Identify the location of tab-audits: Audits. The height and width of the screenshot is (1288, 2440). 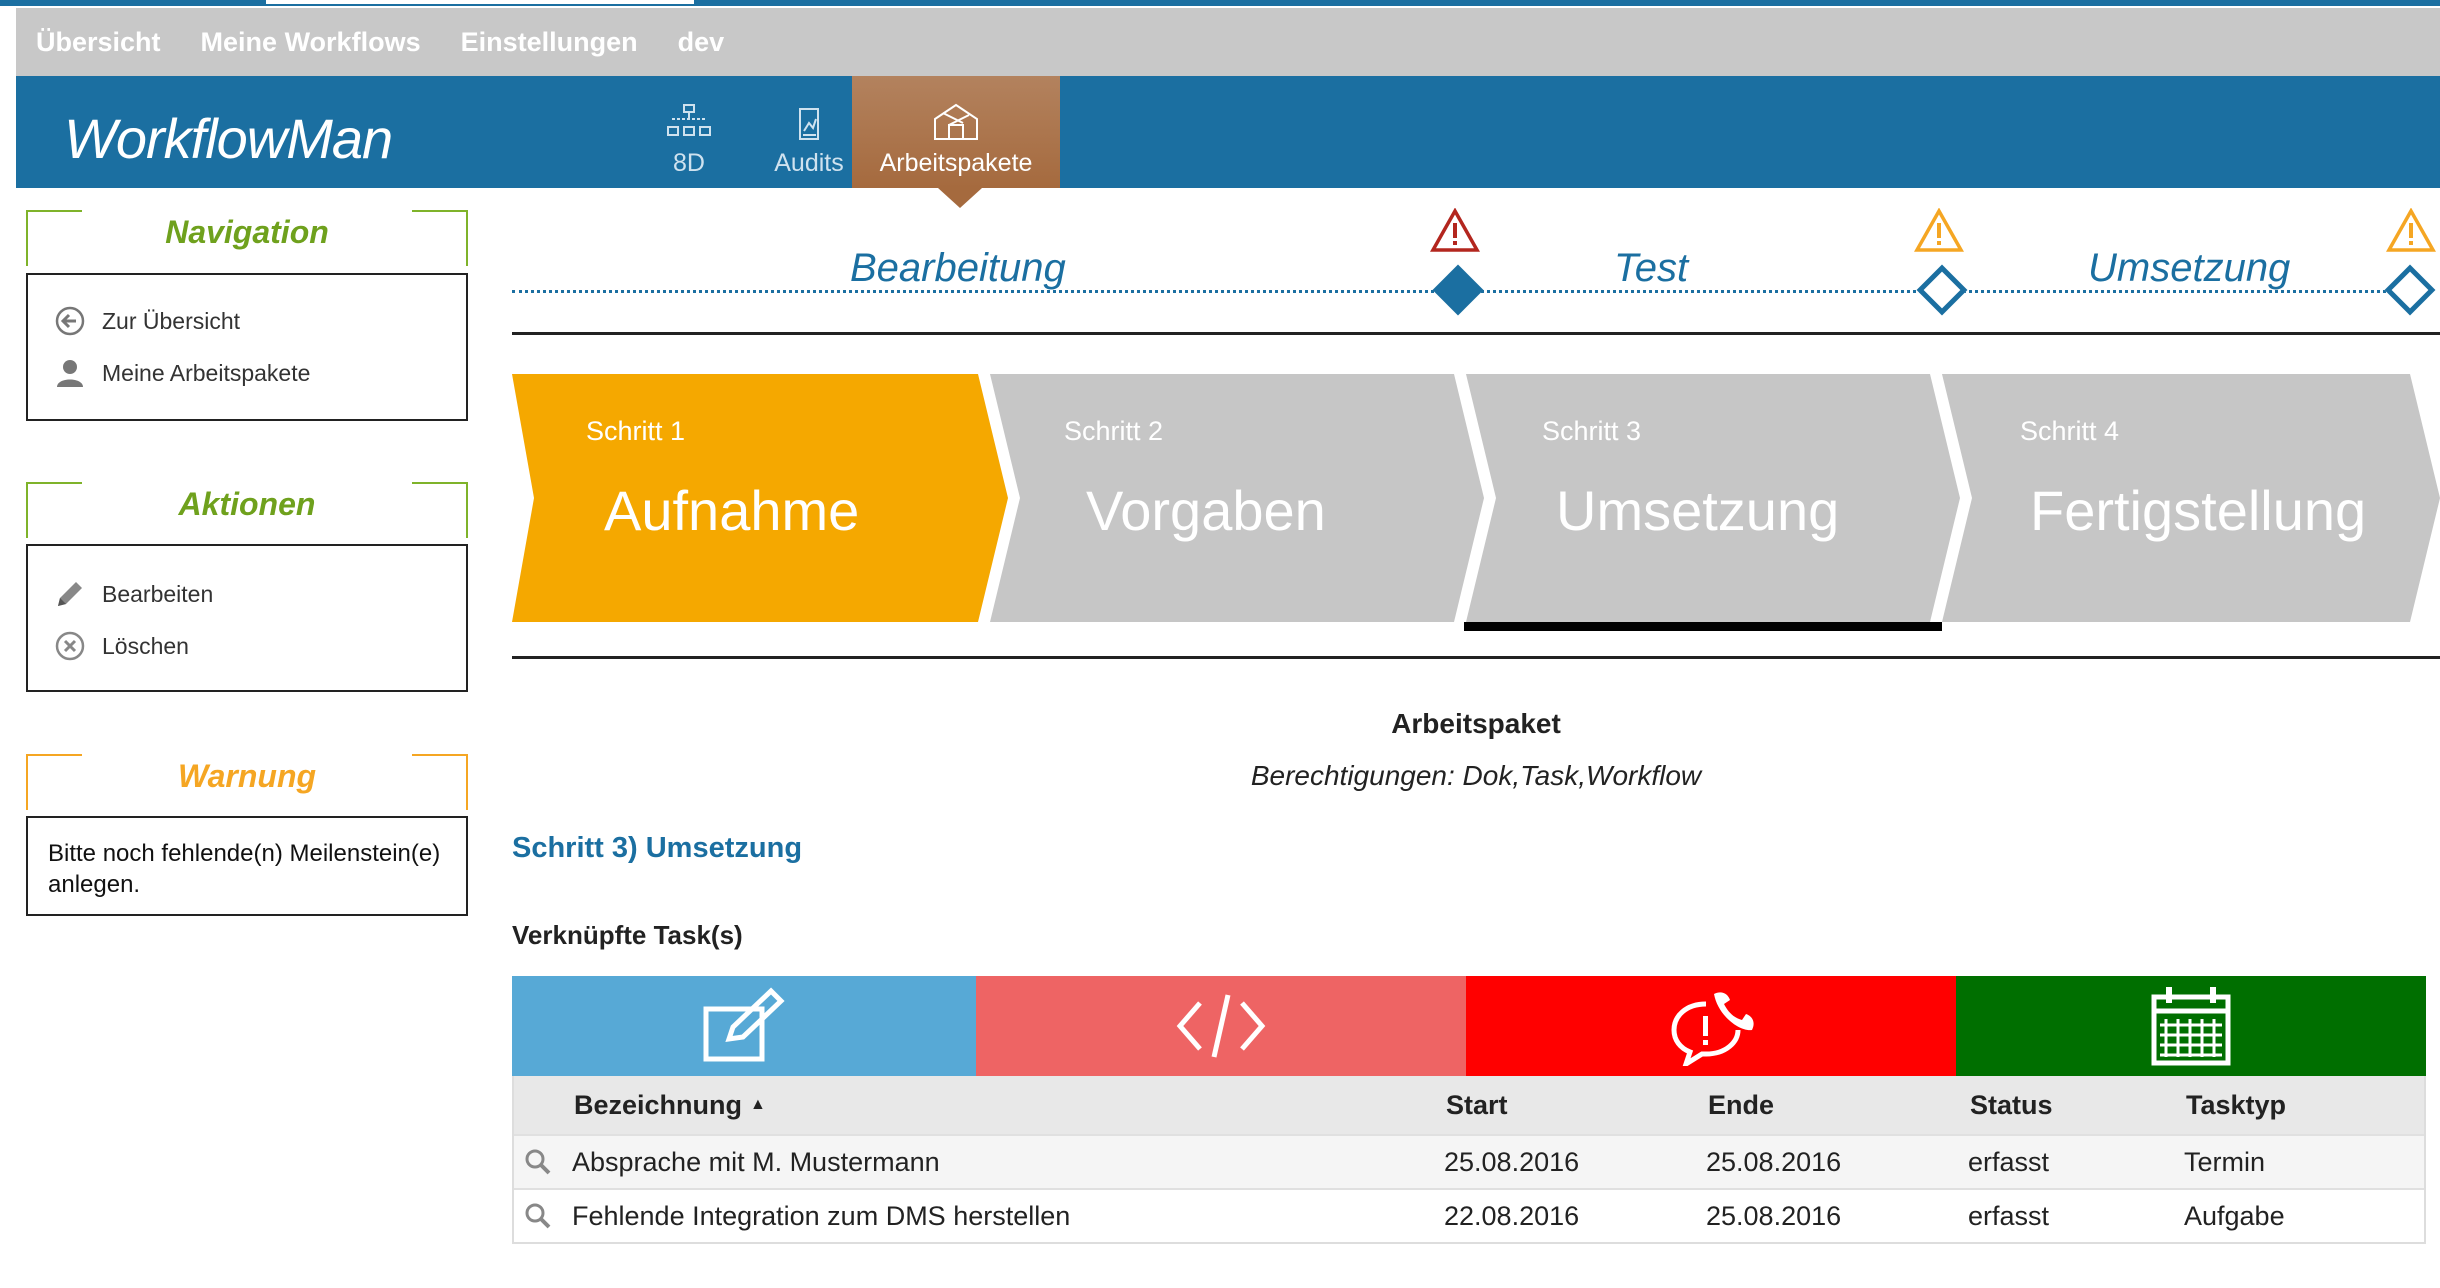
(809, 132).